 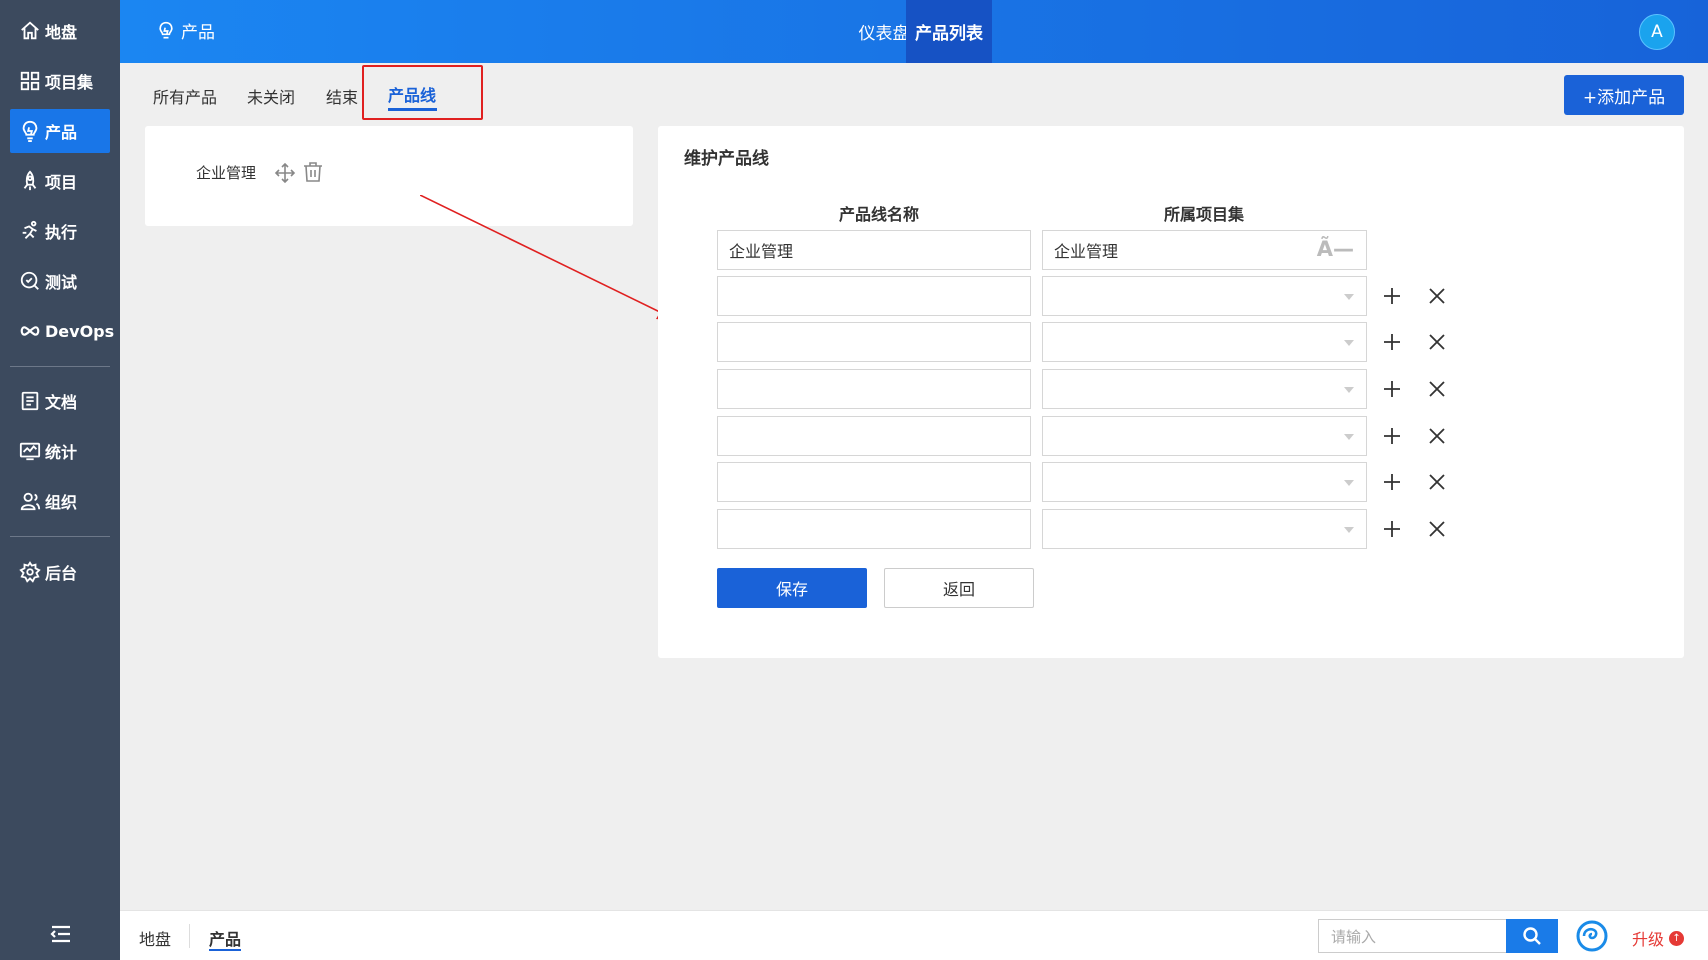 What do you see at coordinates (185, 96) in the screenshot?
I see `tab-all-products: 所有产品` at bounding box center [185, 96].